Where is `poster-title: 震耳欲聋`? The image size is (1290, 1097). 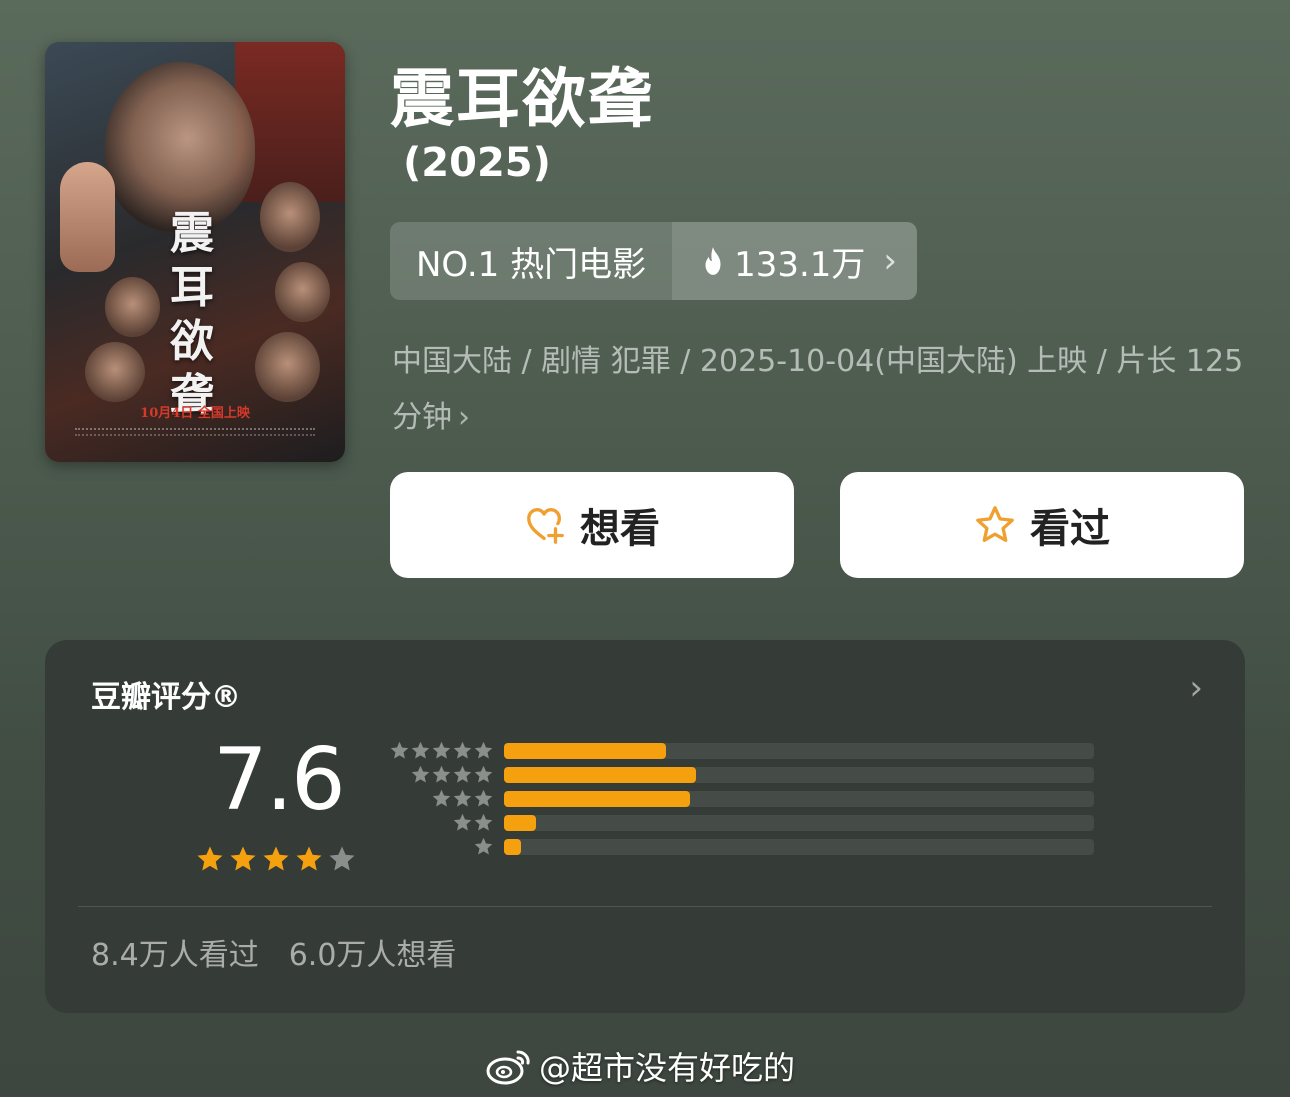
poster-title: 震耳欲聋 is located at coordinates (192, 314).